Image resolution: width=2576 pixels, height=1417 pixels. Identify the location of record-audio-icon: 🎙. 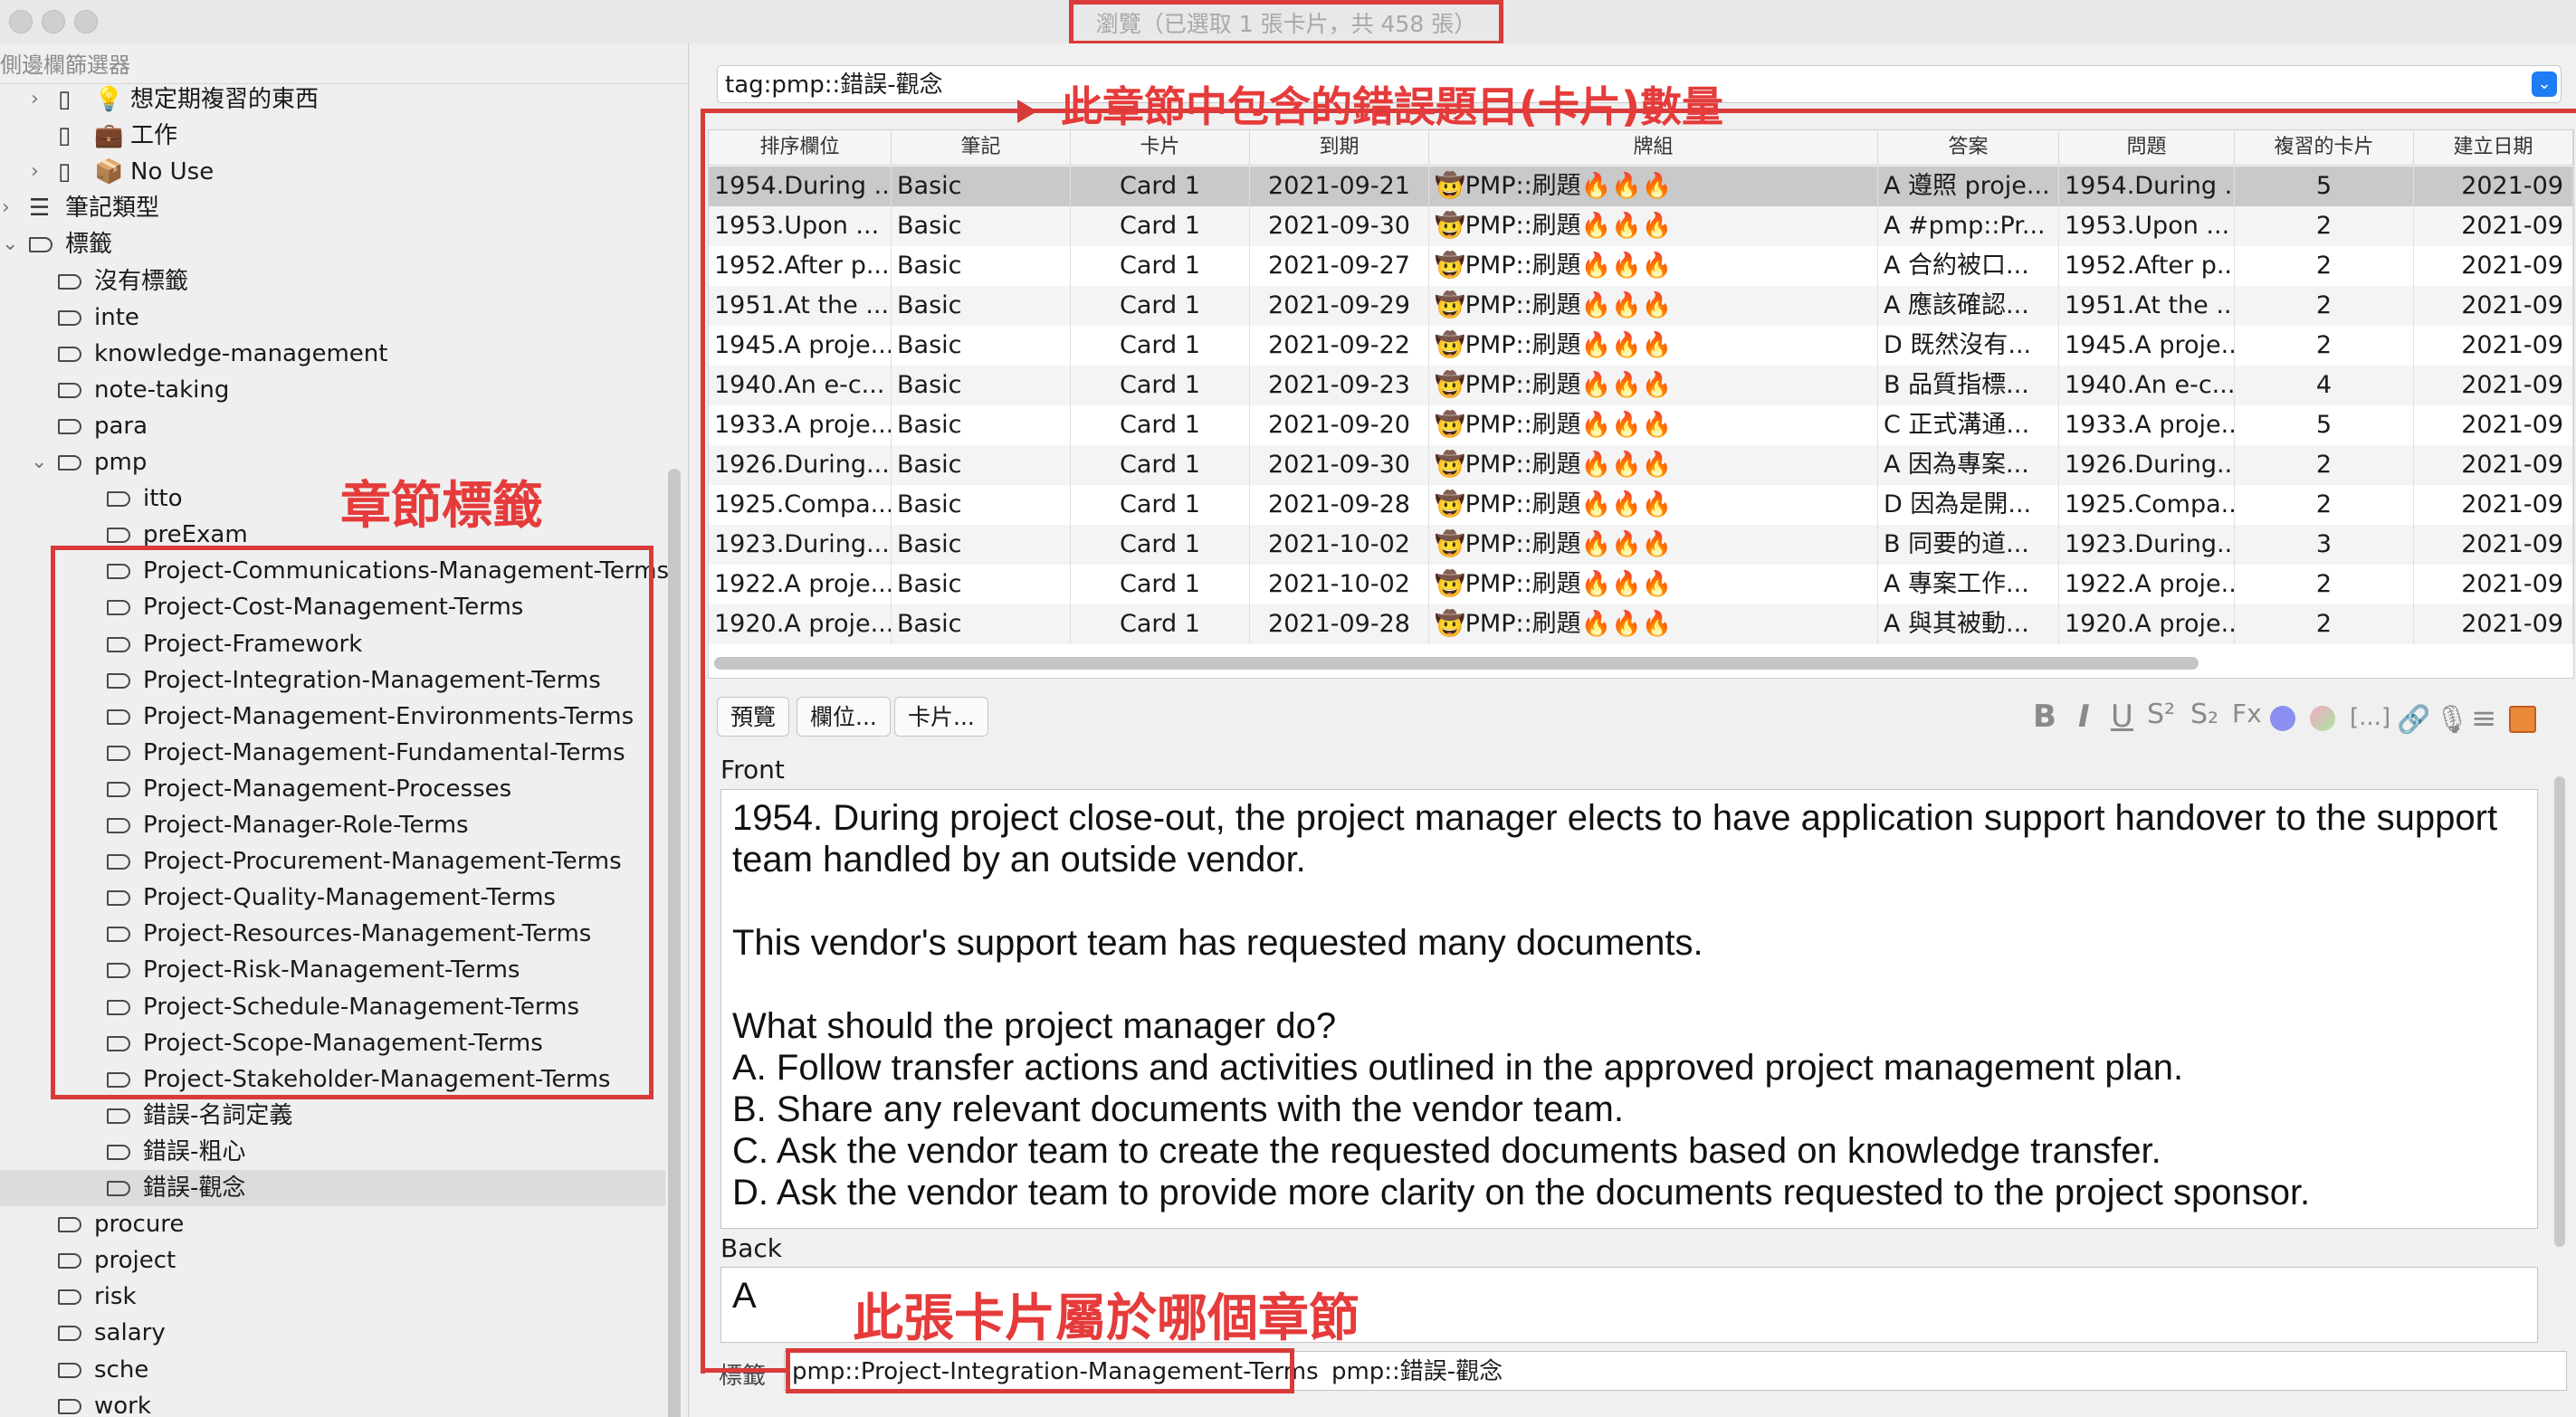
(2452, 720).